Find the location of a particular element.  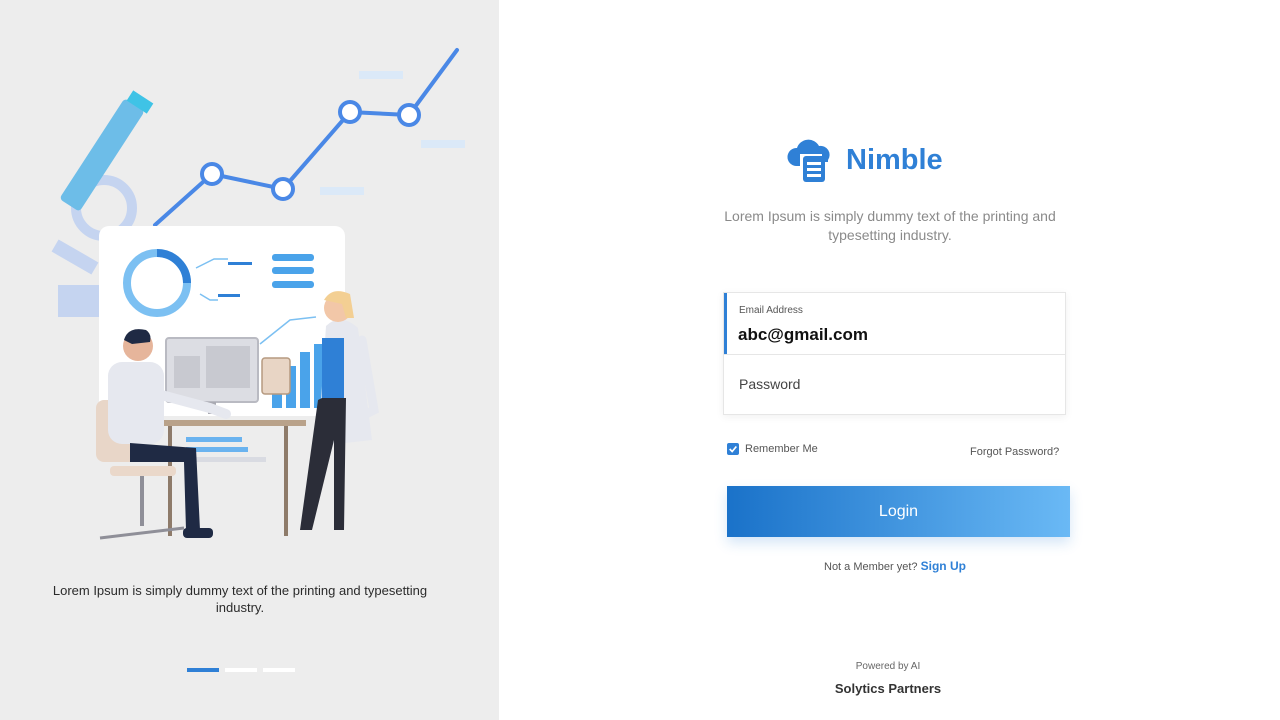

password-input is located at coordinates (889, 384).